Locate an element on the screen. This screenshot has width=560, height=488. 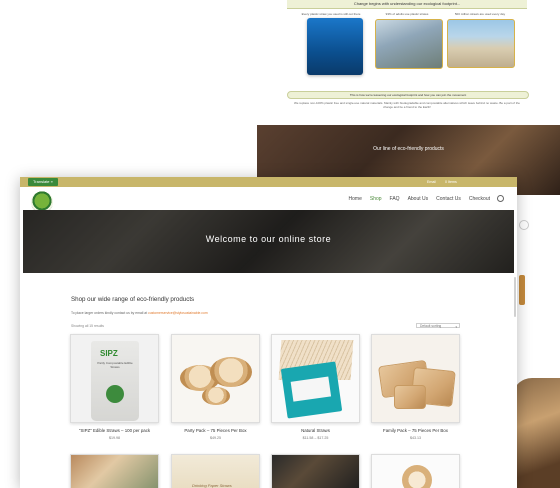
product-card: Party Pack – 75 Pieces Per Box $49.25 is located at coordinates (215, 387).